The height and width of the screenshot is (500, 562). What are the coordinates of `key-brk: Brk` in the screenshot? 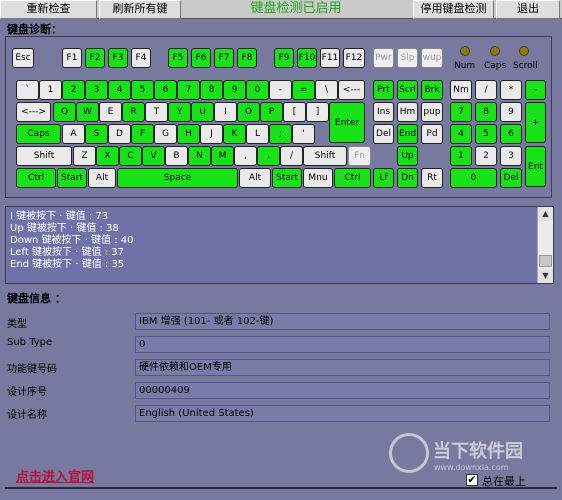 It's located at (432, 90).